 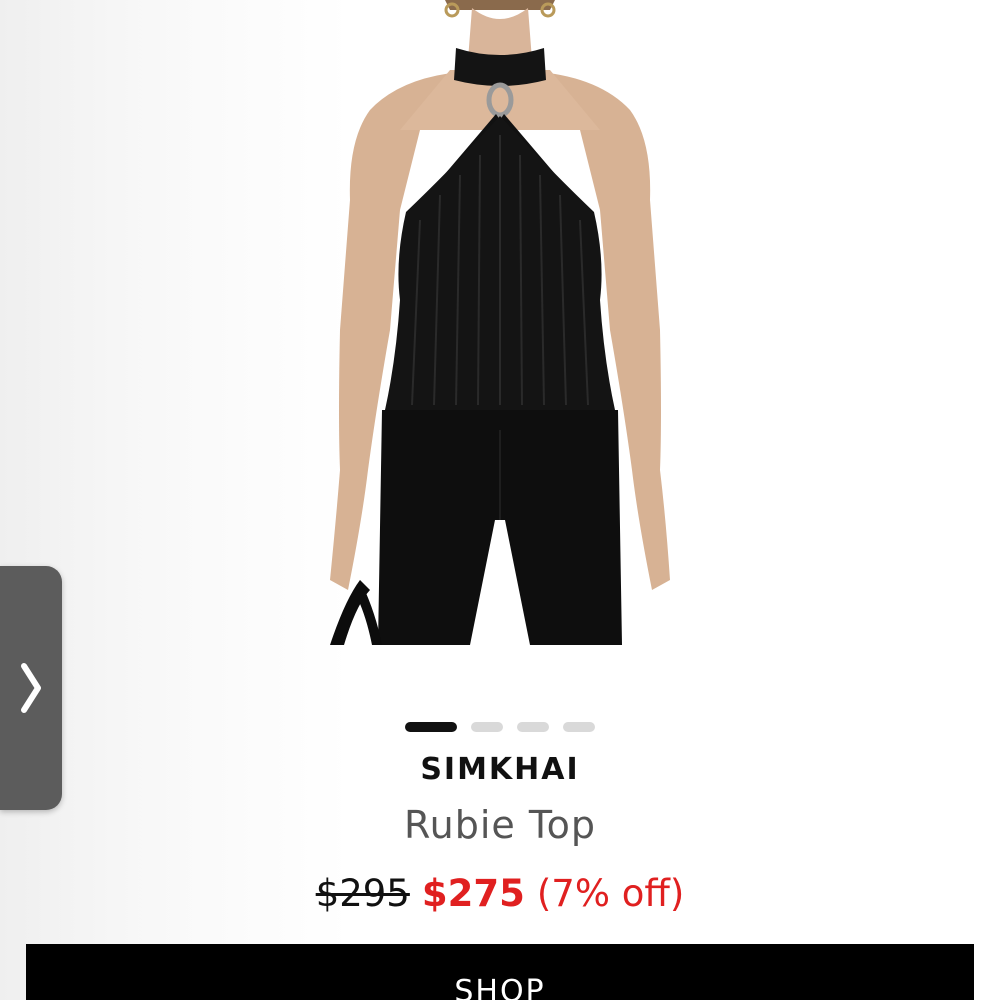 What do you see at coordinates (610, 893) in the screenshot?
I see `discount-label: (7% off)` at bounding box center [610, 893].